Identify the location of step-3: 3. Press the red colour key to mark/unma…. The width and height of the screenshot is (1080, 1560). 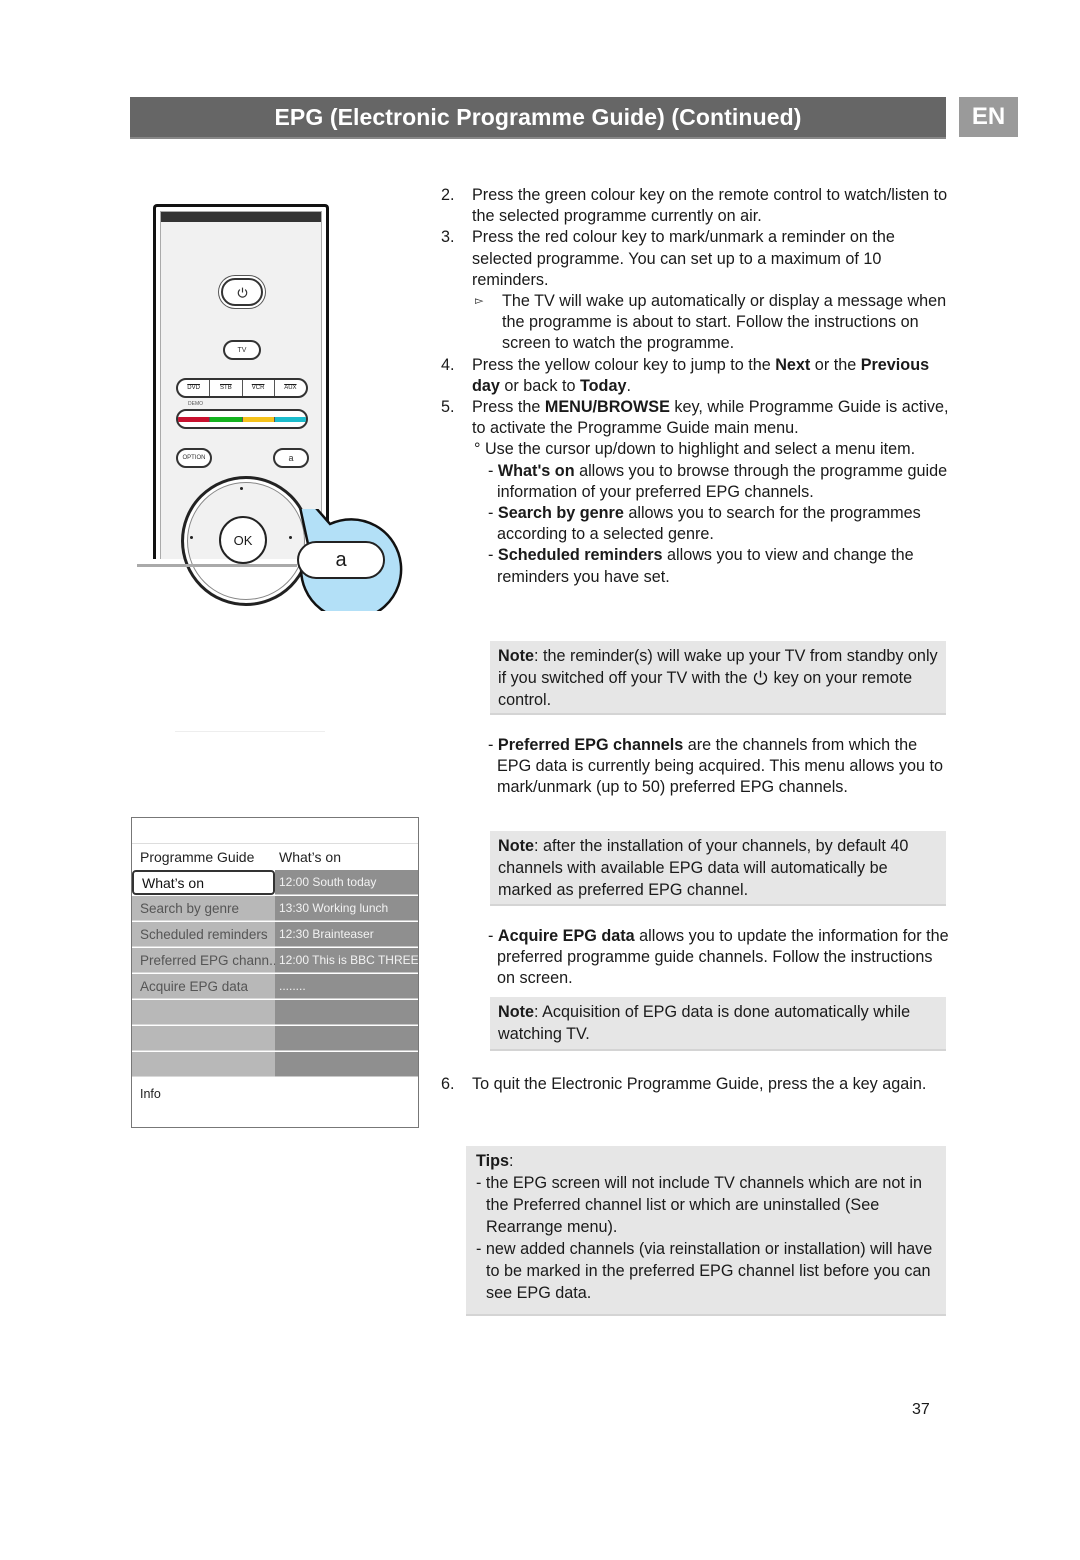
(668, 258).